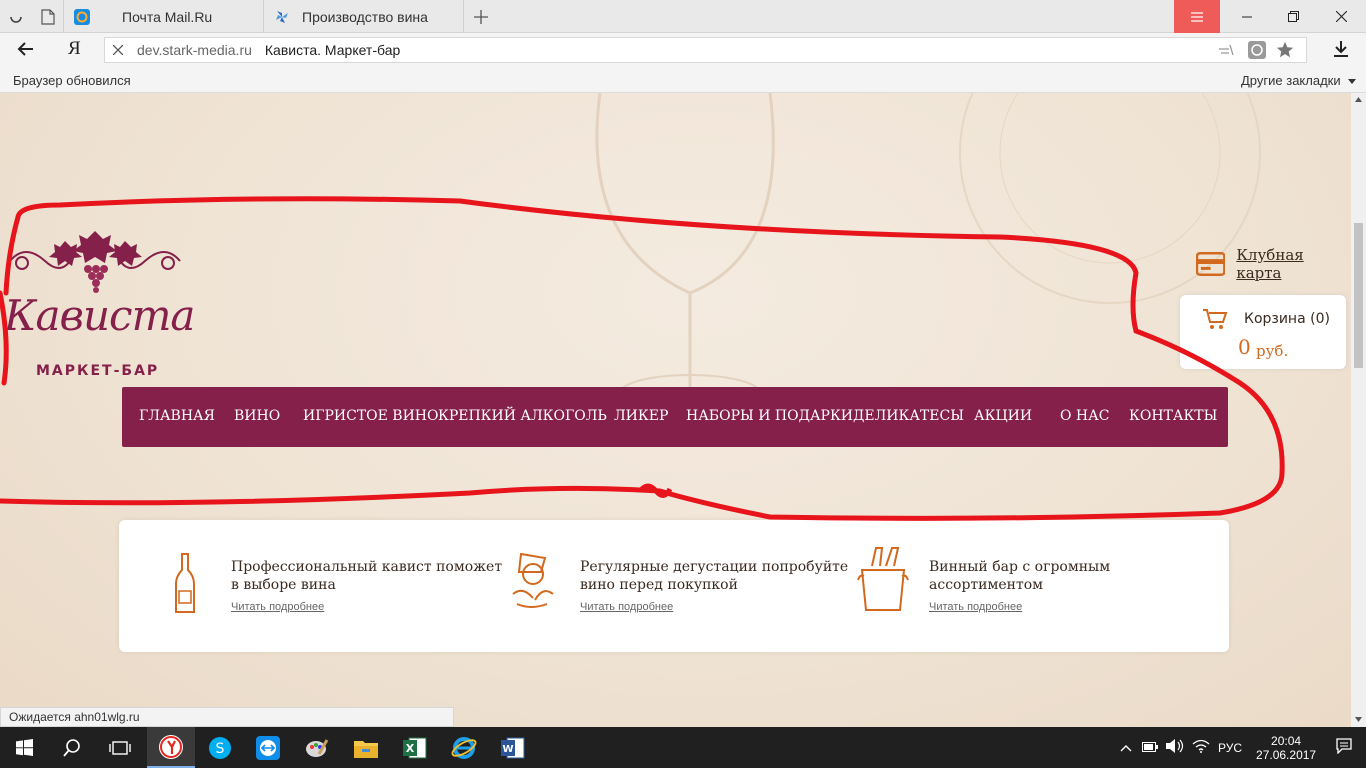 The width and height of the screenshot is (1366, 768). What do you see at coordinates (1215, 321) in the screenshot?
I see `cart-icon` at bounding box center [1215, 321].